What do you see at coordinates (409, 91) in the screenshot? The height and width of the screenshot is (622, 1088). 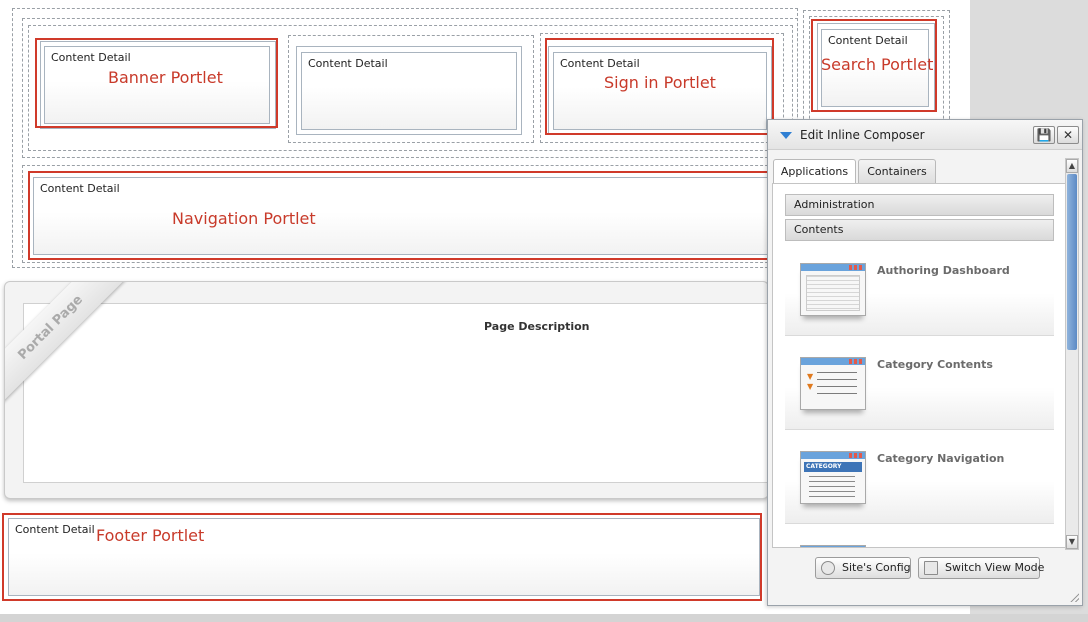 I see `empty-portlet: Content Detail` at bounding box center [409, 91].